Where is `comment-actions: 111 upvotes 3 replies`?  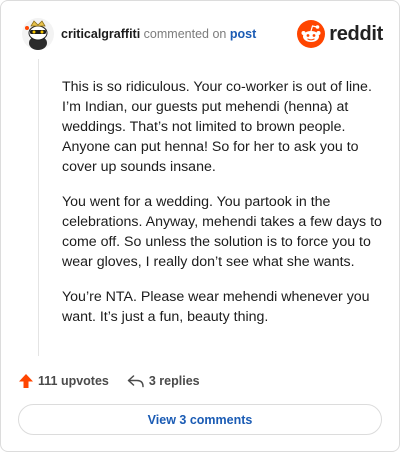
comment-actions: 111 upvotes 3 replies is located at coordinates (109, 381).